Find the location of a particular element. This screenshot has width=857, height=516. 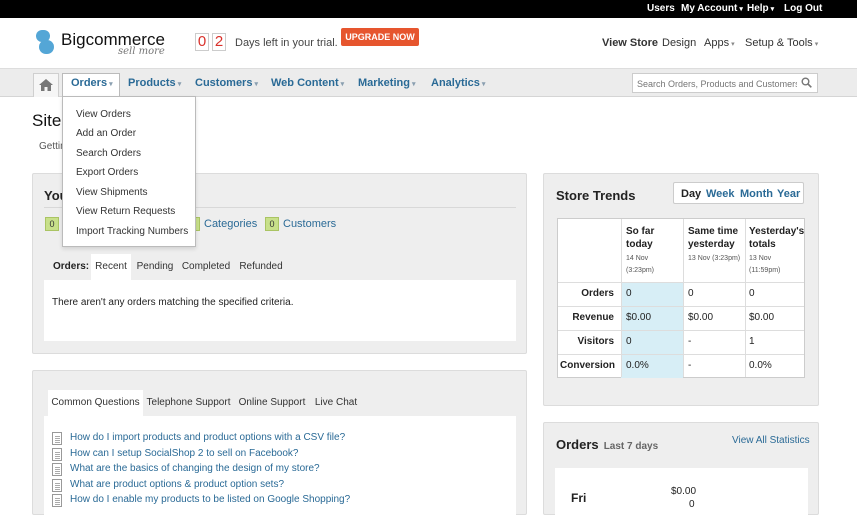

help-label: Help is located at coordinates (758, 8).